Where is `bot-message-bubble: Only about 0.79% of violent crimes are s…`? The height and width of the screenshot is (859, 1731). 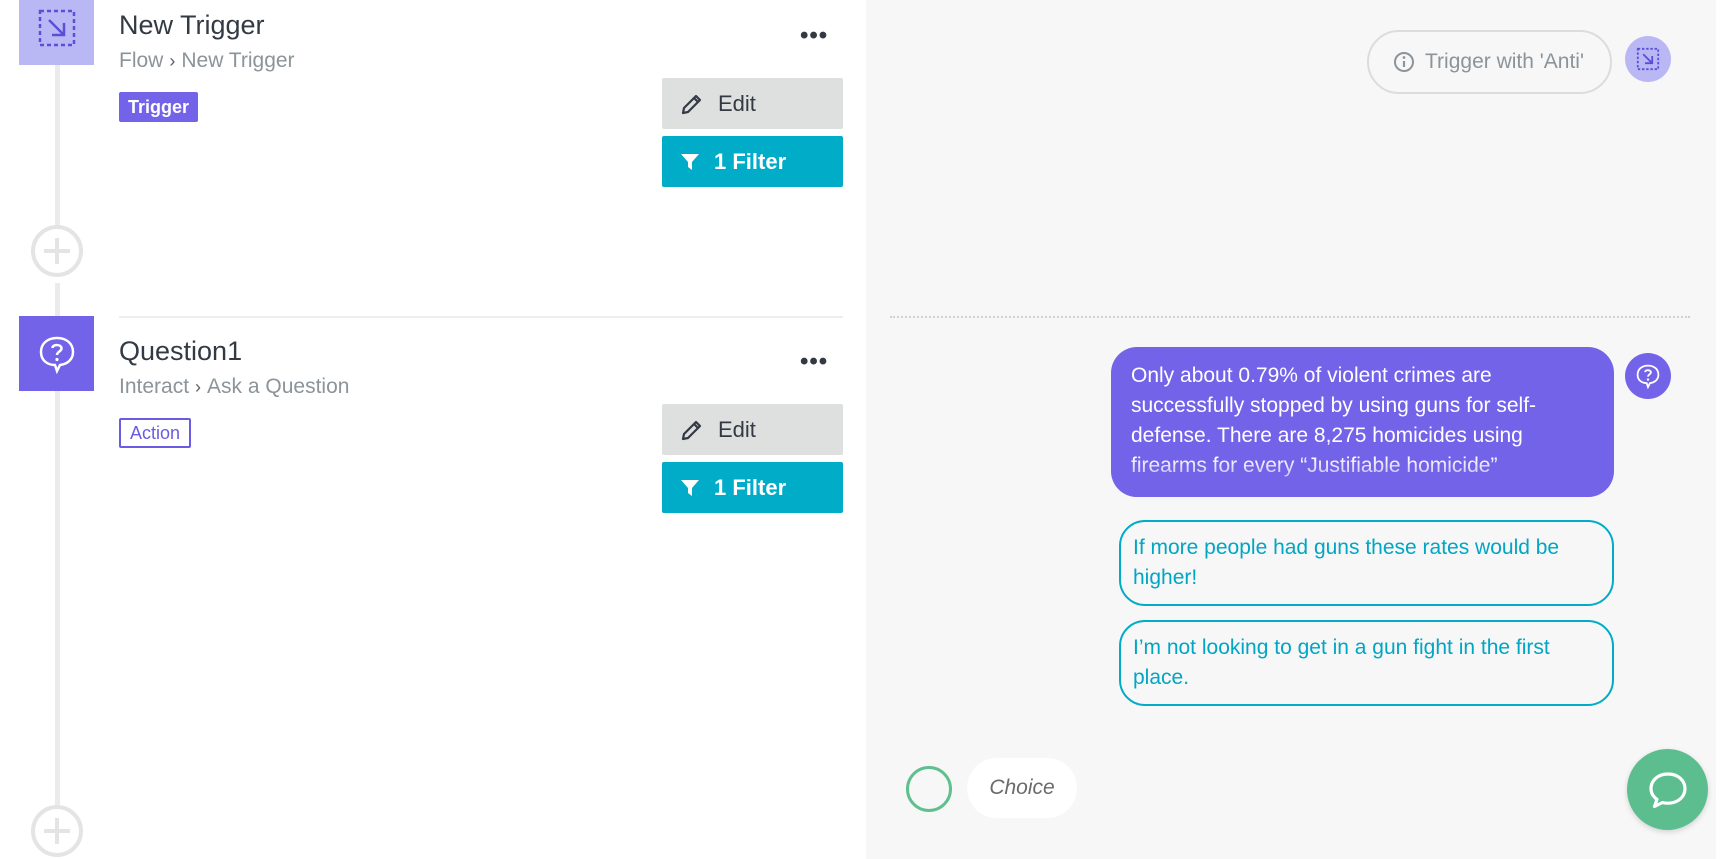 bot-message-bubble: Only about 0.79% of violent crimes are s… is located at coordinates (1362, 422).